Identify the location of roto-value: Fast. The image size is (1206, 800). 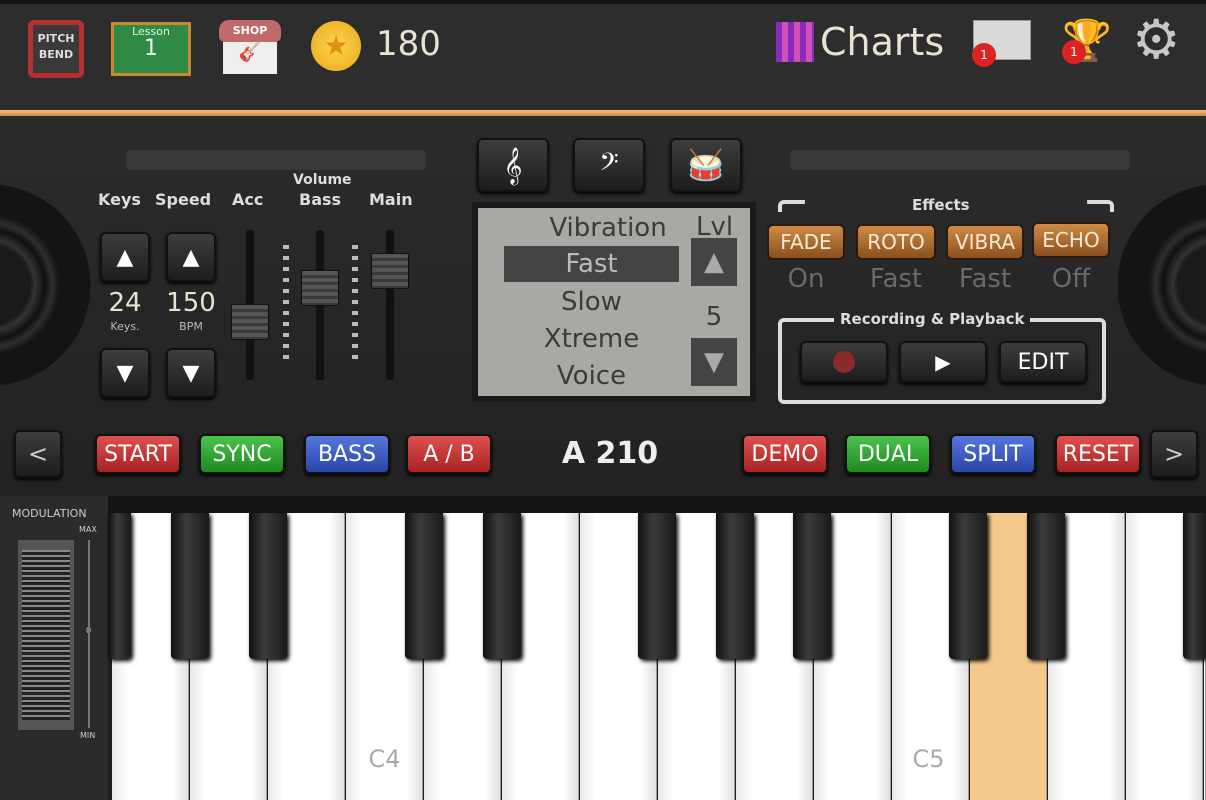
(896, 279).